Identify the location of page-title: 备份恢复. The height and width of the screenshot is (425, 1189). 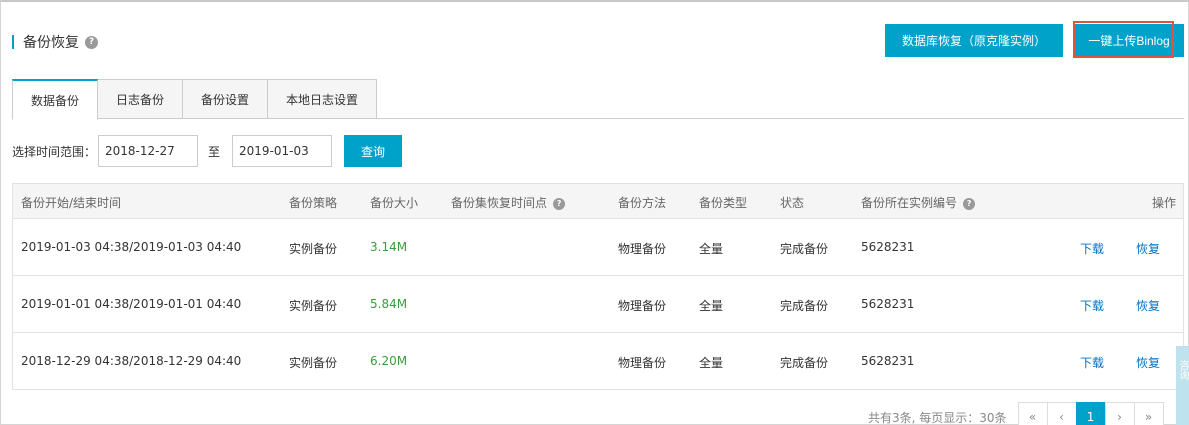
(51, 43).